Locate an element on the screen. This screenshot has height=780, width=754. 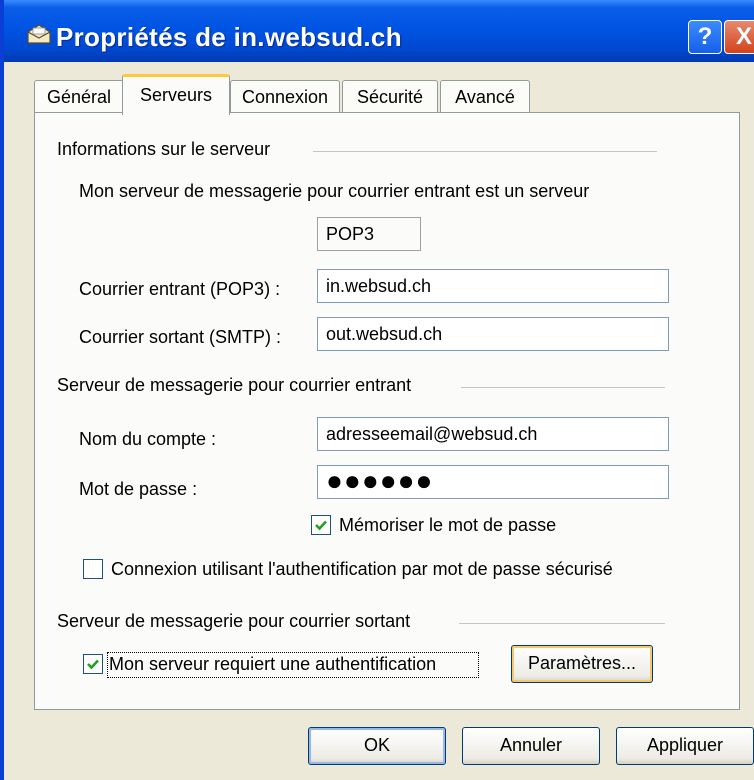
title-bar: Propriétés de in.websud.ch ? X is located at coordinates (379, 31).